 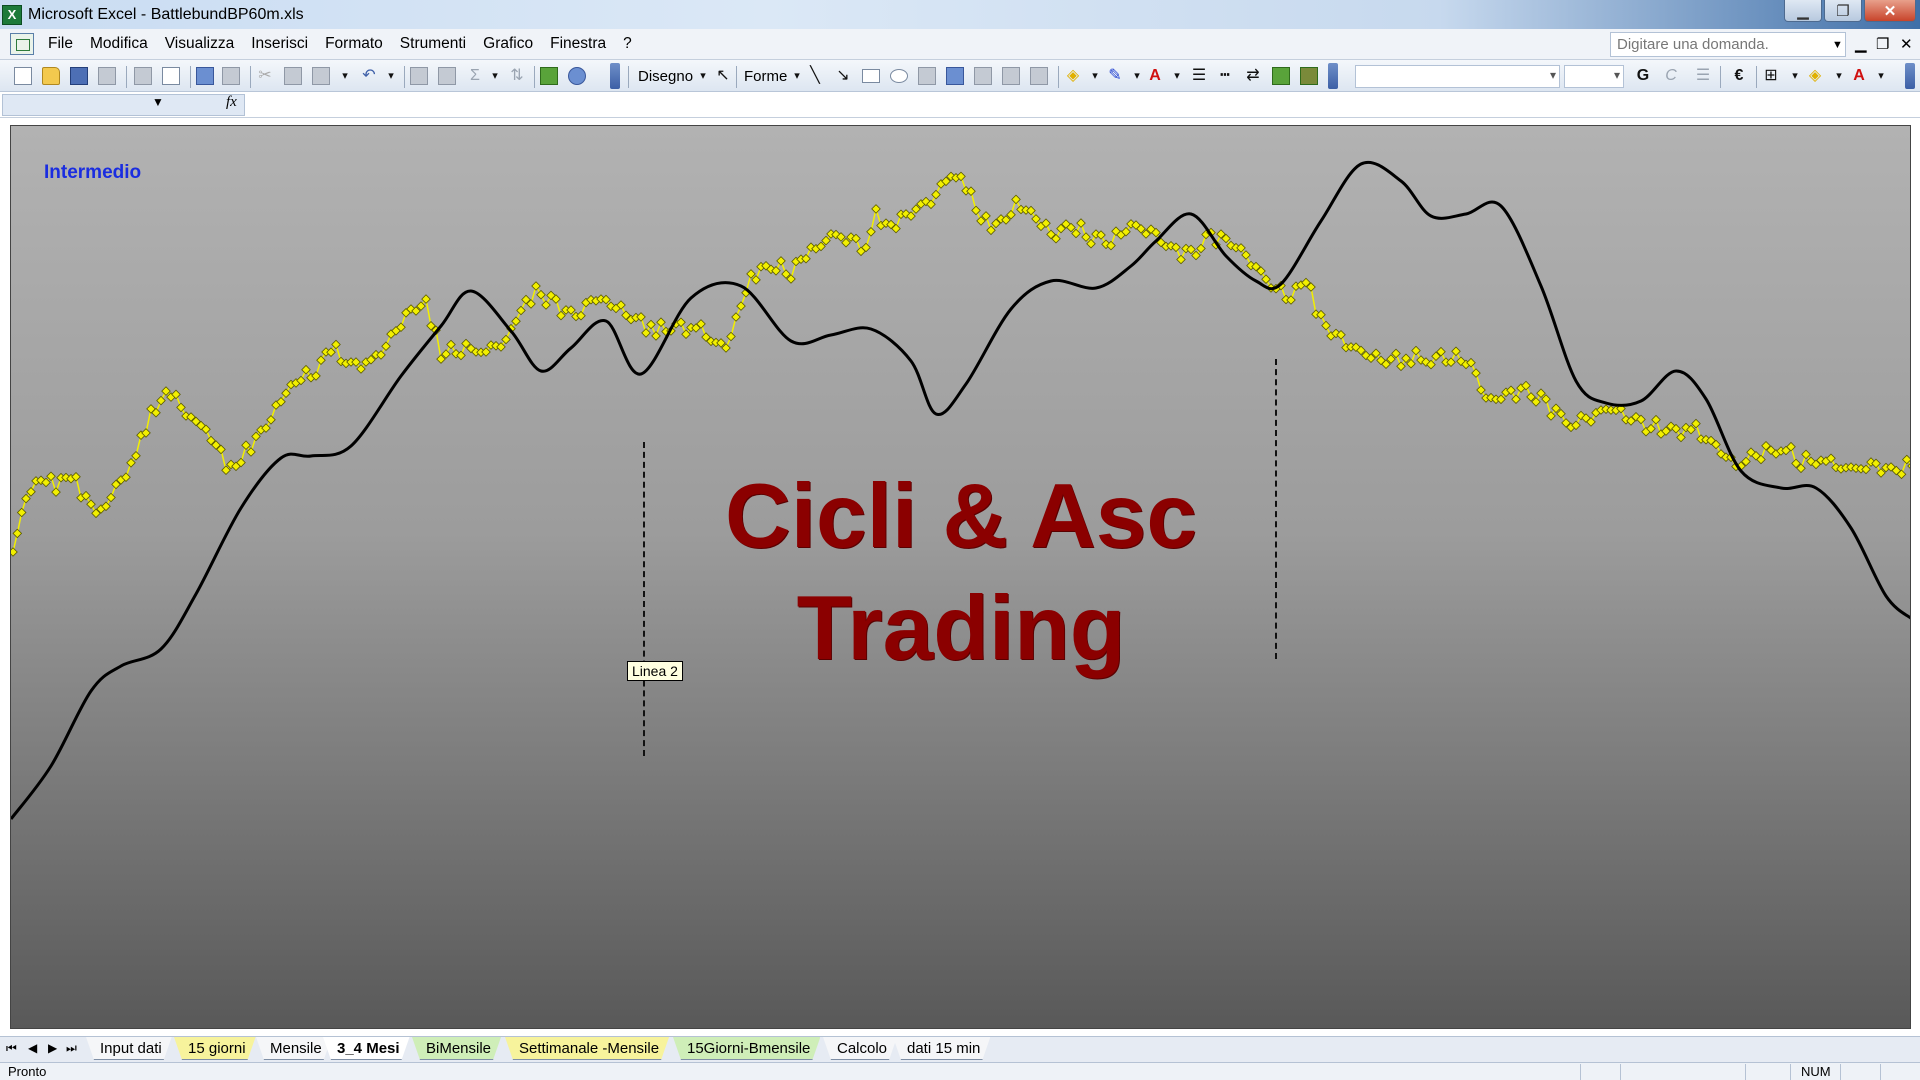 I want to click on arrow-style-icon: ⇄, so click(x=1253, y=76).